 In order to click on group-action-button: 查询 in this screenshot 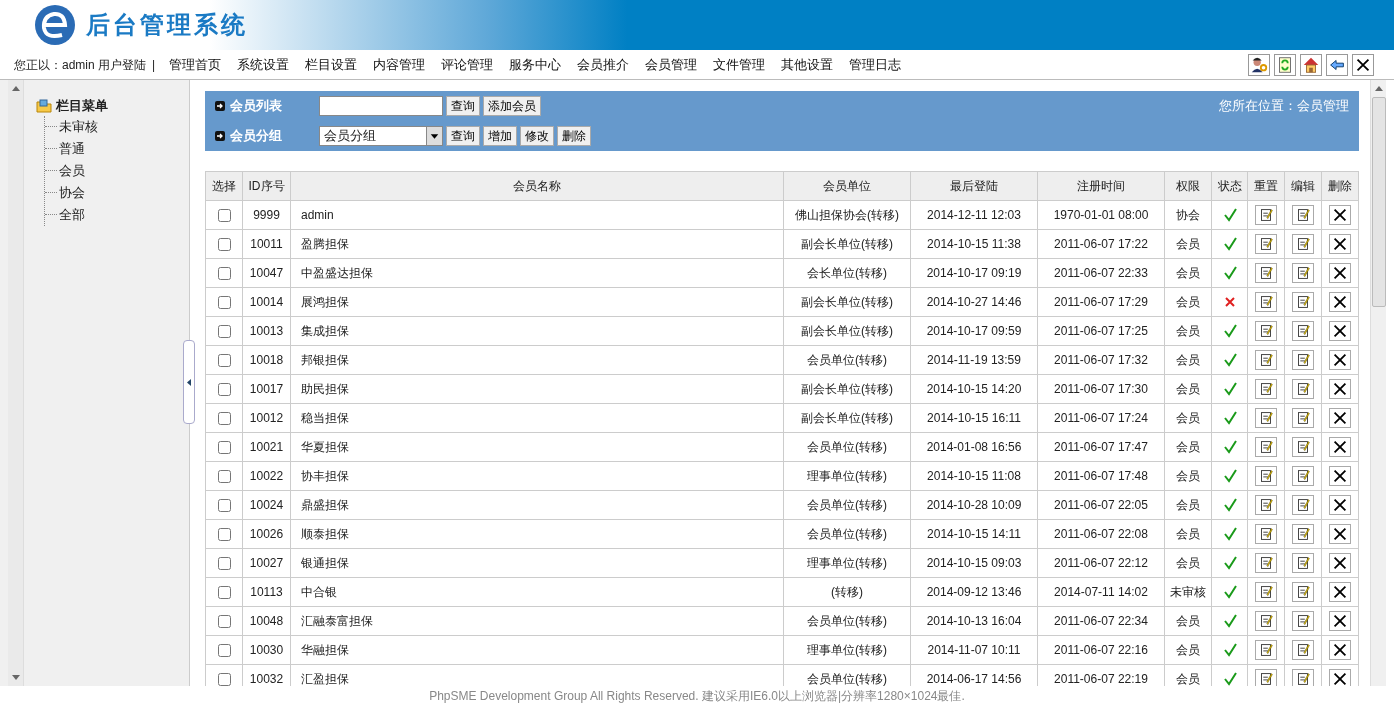, I will do `click(463, 136)`.